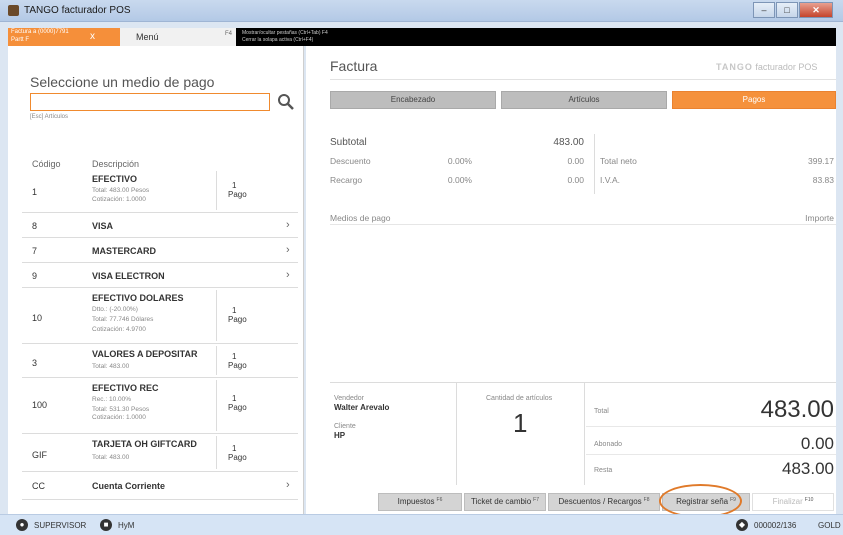 This screenshot has height=535, width=843. I want to click on app-icon, so click(13, 10).